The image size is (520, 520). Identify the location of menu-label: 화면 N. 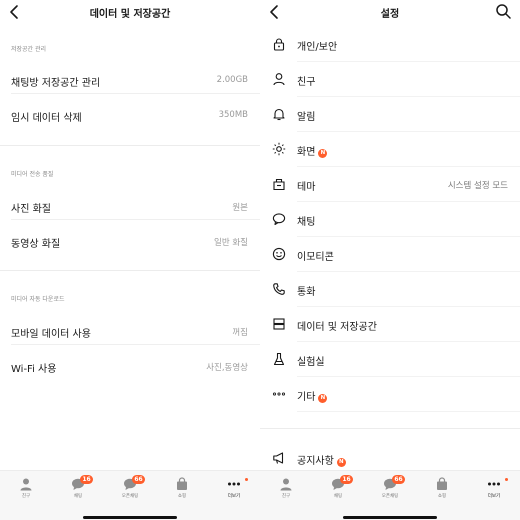
(312, 150).